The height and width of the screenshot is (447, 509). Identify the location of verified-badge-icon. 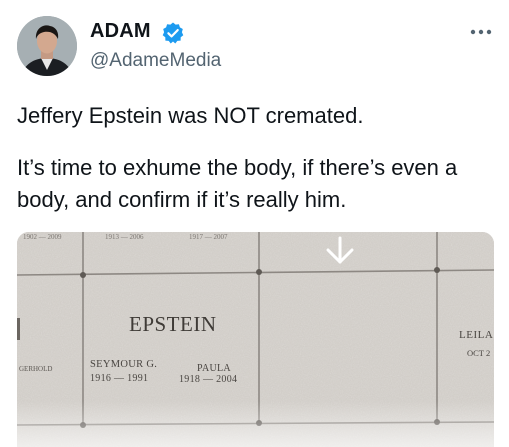
(173, 33).